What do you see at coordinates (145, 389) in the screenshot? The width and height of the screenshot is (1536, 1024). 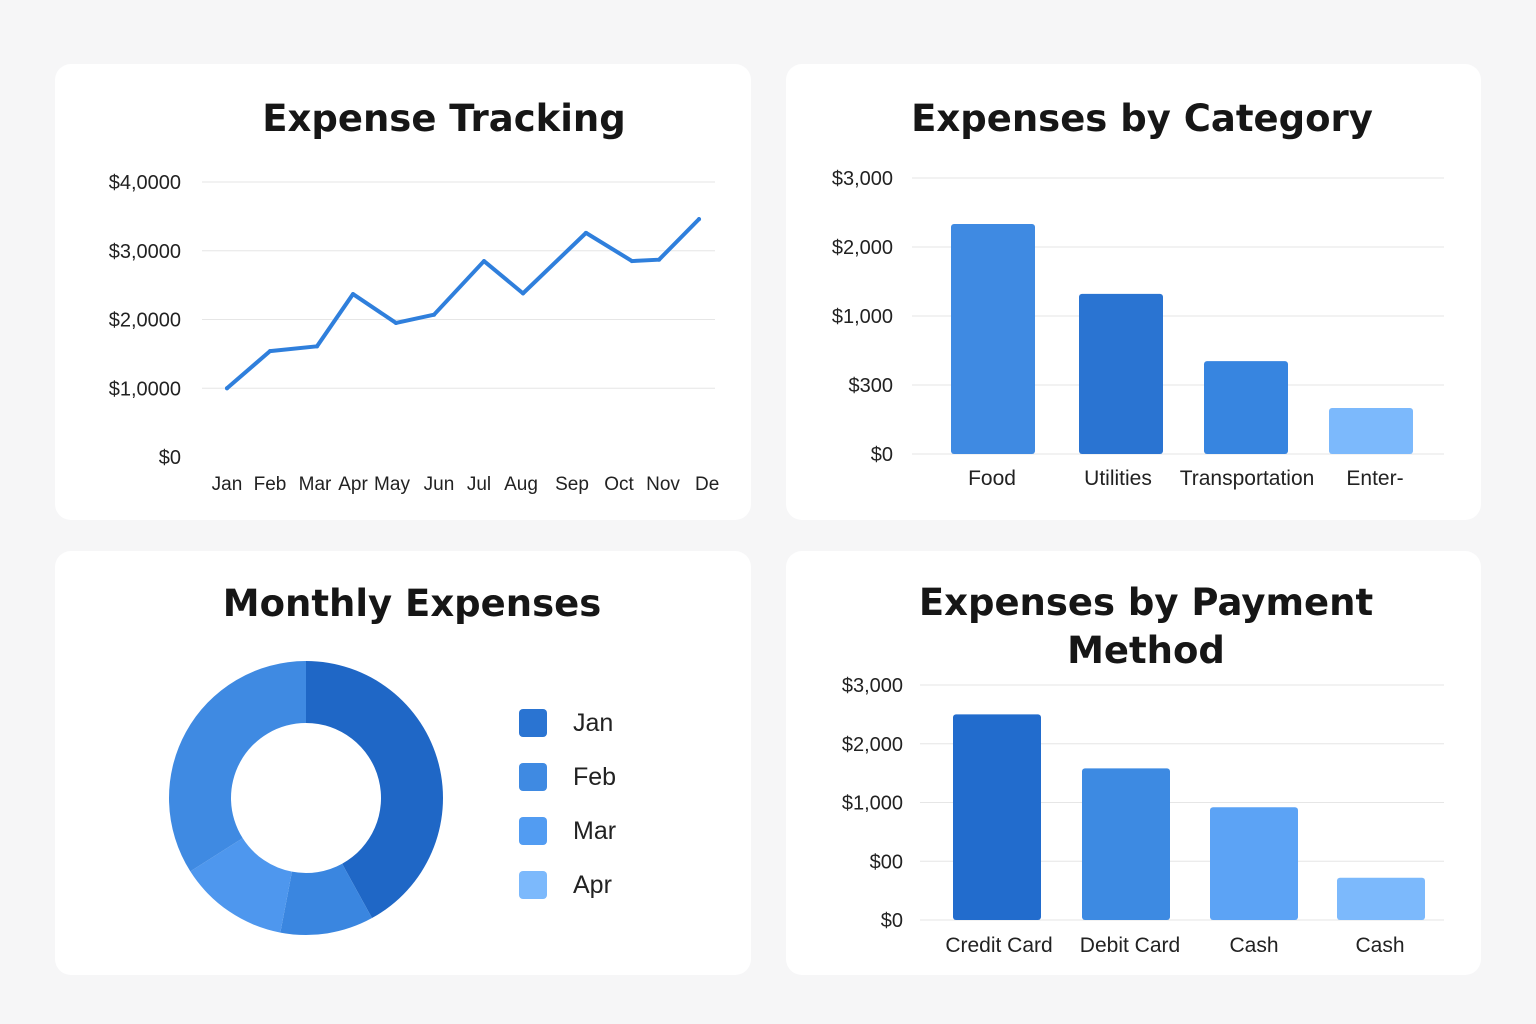 I see `y-tick-label: $1,0000` at bounding box center [145, 389].